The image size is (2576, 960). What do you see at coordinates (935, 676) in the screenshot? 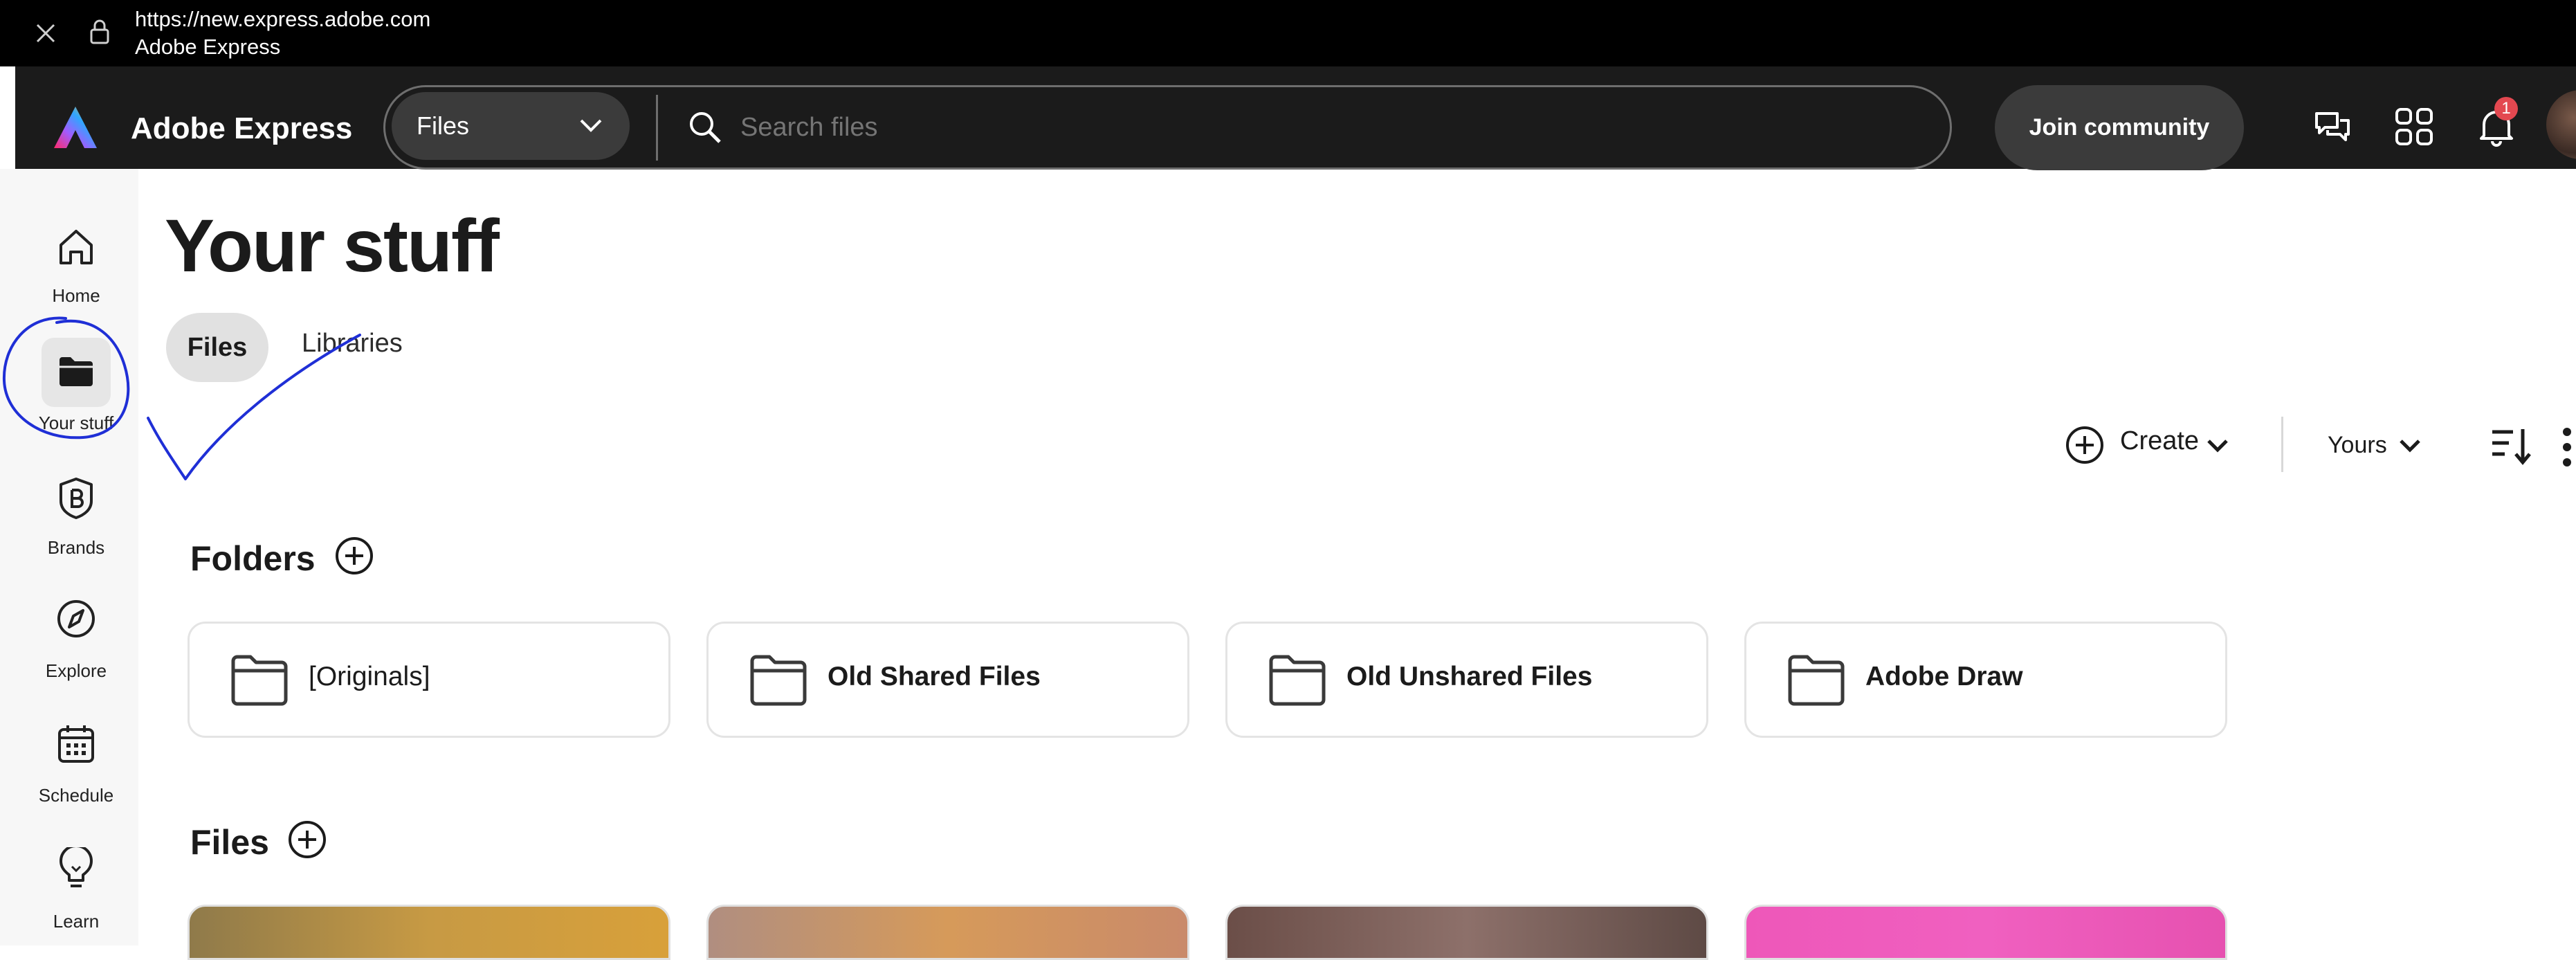
I see `folder-name: Old Shared Files` at bounding box center [935, 676].